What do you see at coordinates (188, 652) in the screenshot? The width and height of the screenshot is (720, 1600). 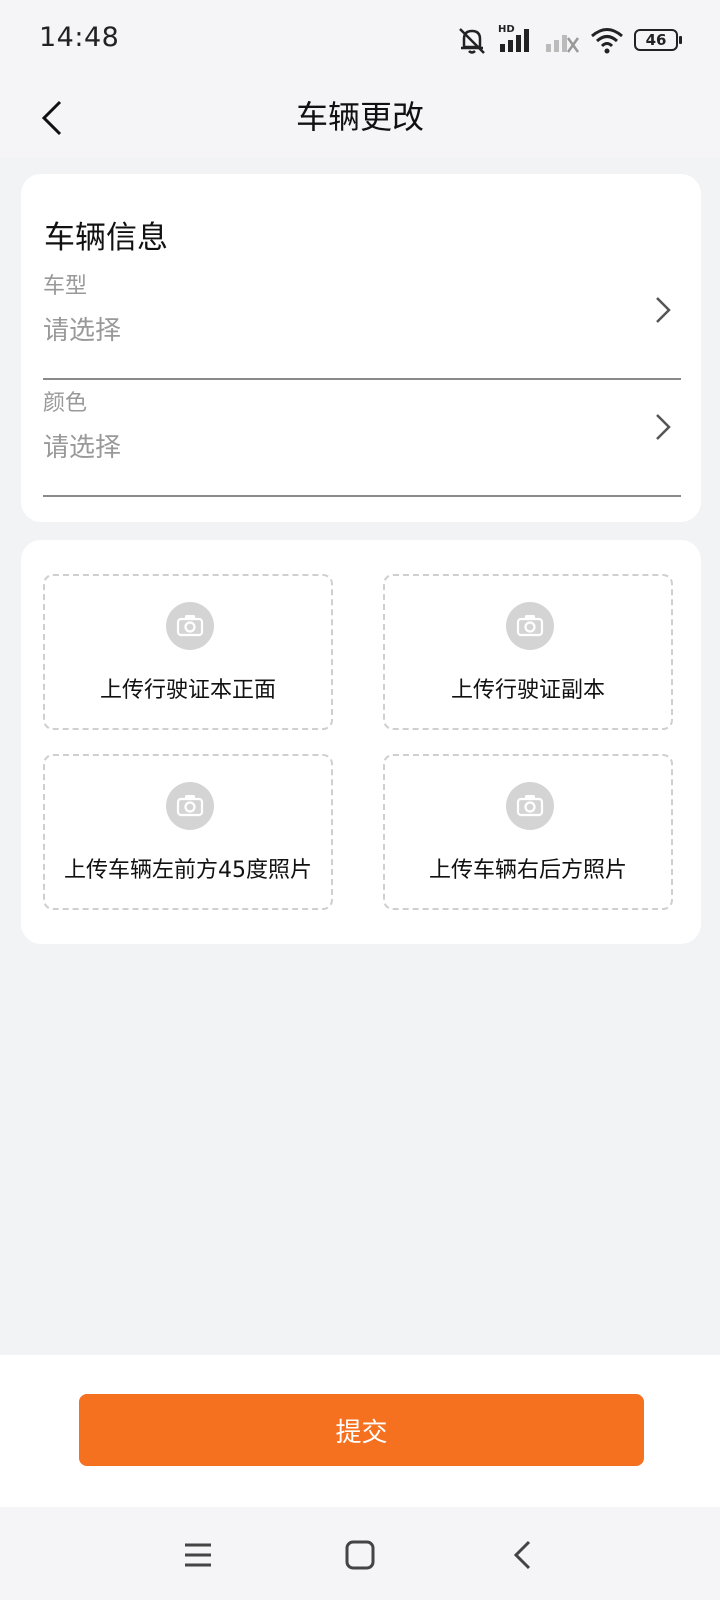 I see `upload-license-front: 上传行驶证本正面` at bounding box center [188, 652].